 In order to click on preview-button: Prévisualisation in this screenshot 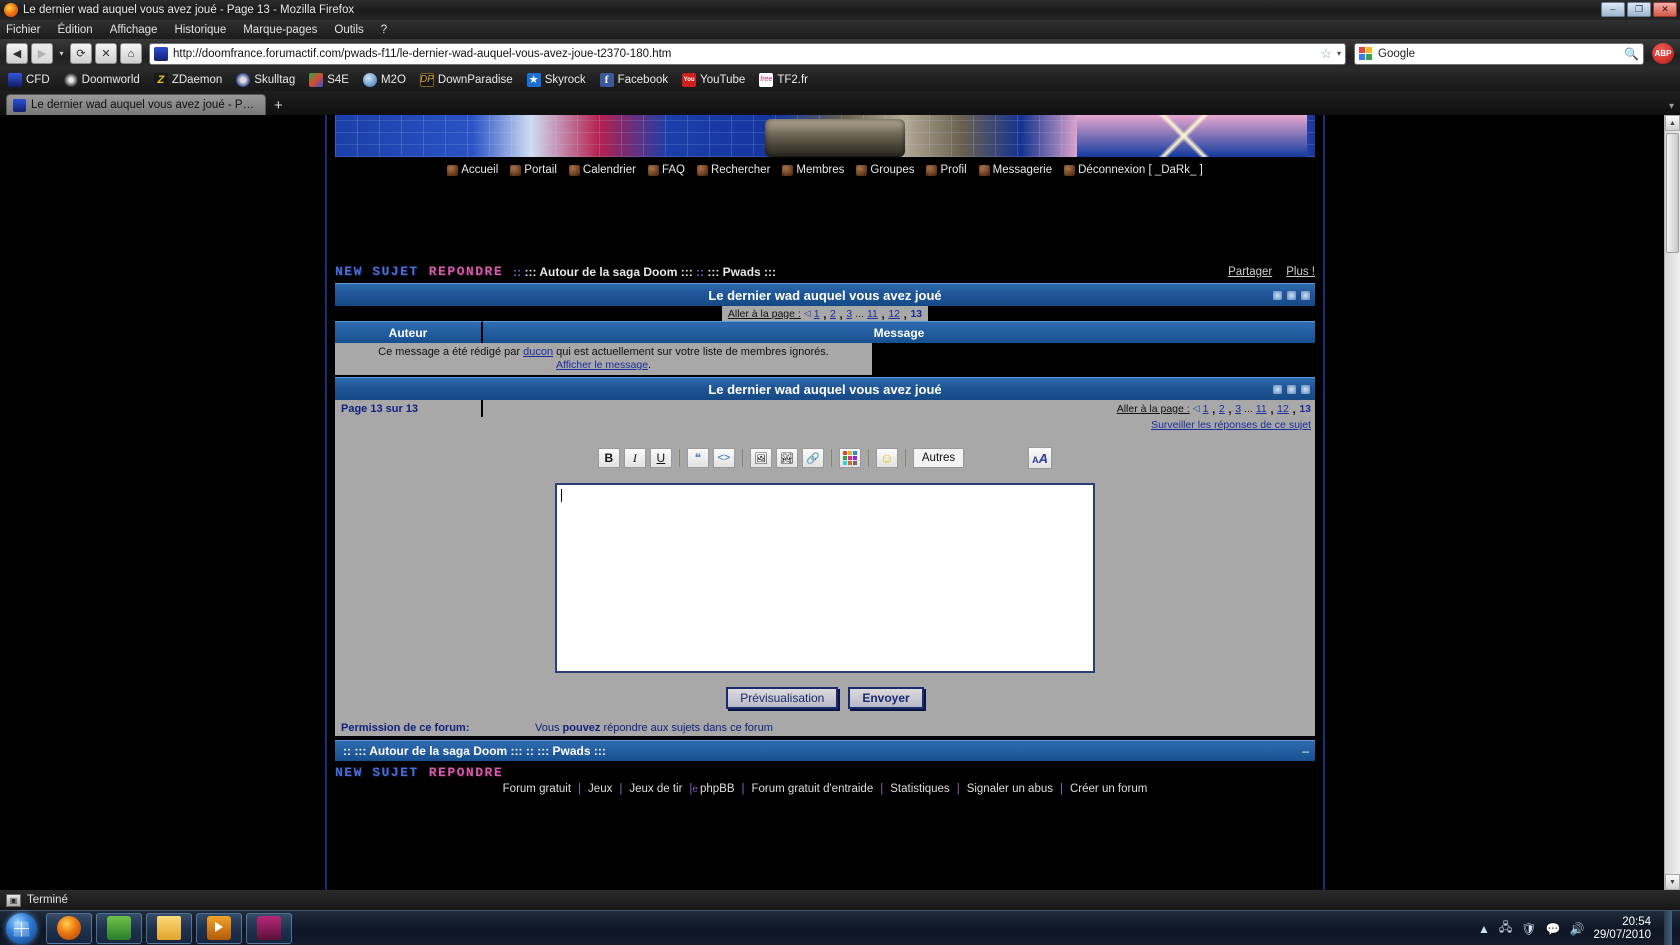, I will do `click(782, 698)`.